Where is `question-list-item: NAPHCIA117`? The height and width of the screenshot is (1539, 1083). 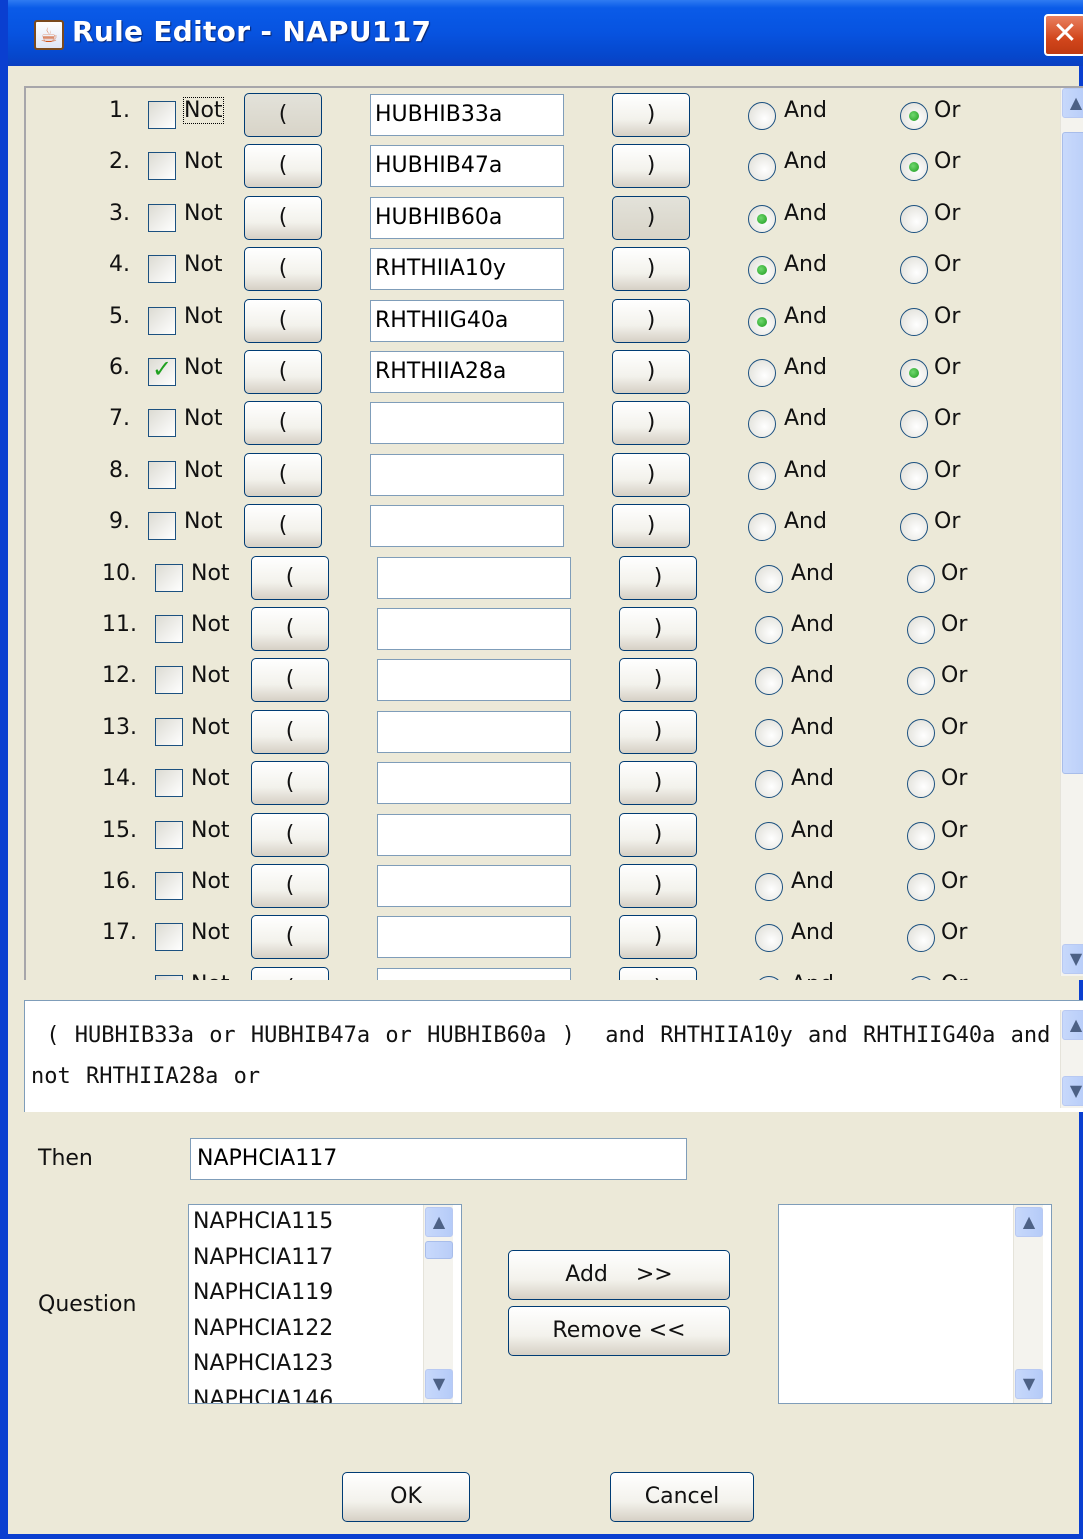
question-list-item: NAPHCIA117 is located at coordinates (263, 1257).